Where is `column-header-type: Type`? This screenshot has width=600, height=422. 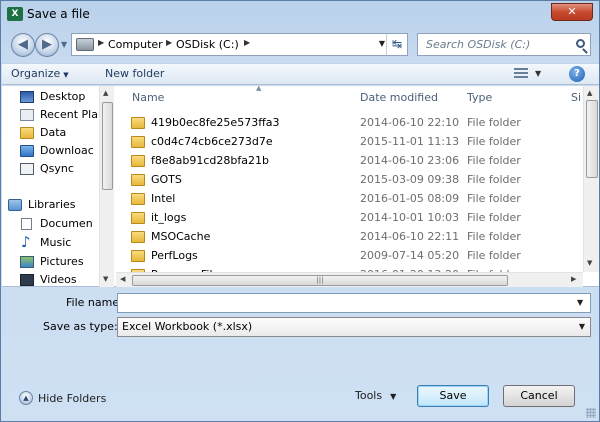 column-header-type: Type is located at coordinates (479, 98).